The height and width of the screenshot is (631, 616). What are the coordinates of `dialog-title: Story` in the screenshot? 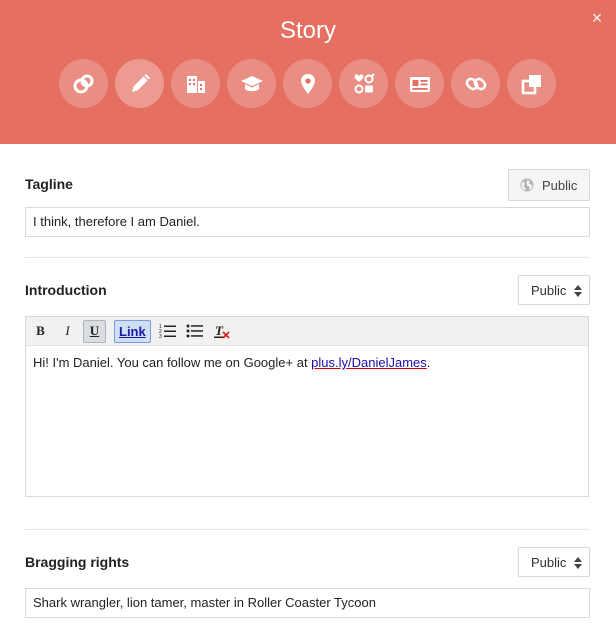 It's located at (307, 30).